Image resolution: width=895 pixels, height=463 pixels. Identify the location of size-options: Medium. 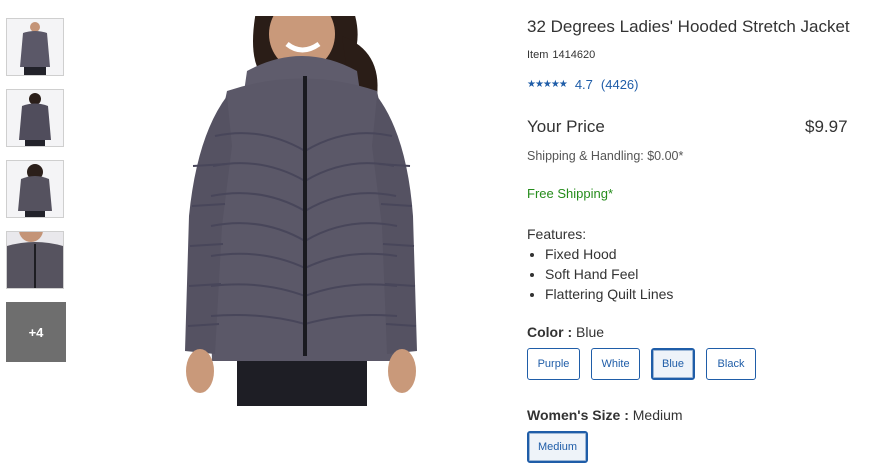
(563, 447).